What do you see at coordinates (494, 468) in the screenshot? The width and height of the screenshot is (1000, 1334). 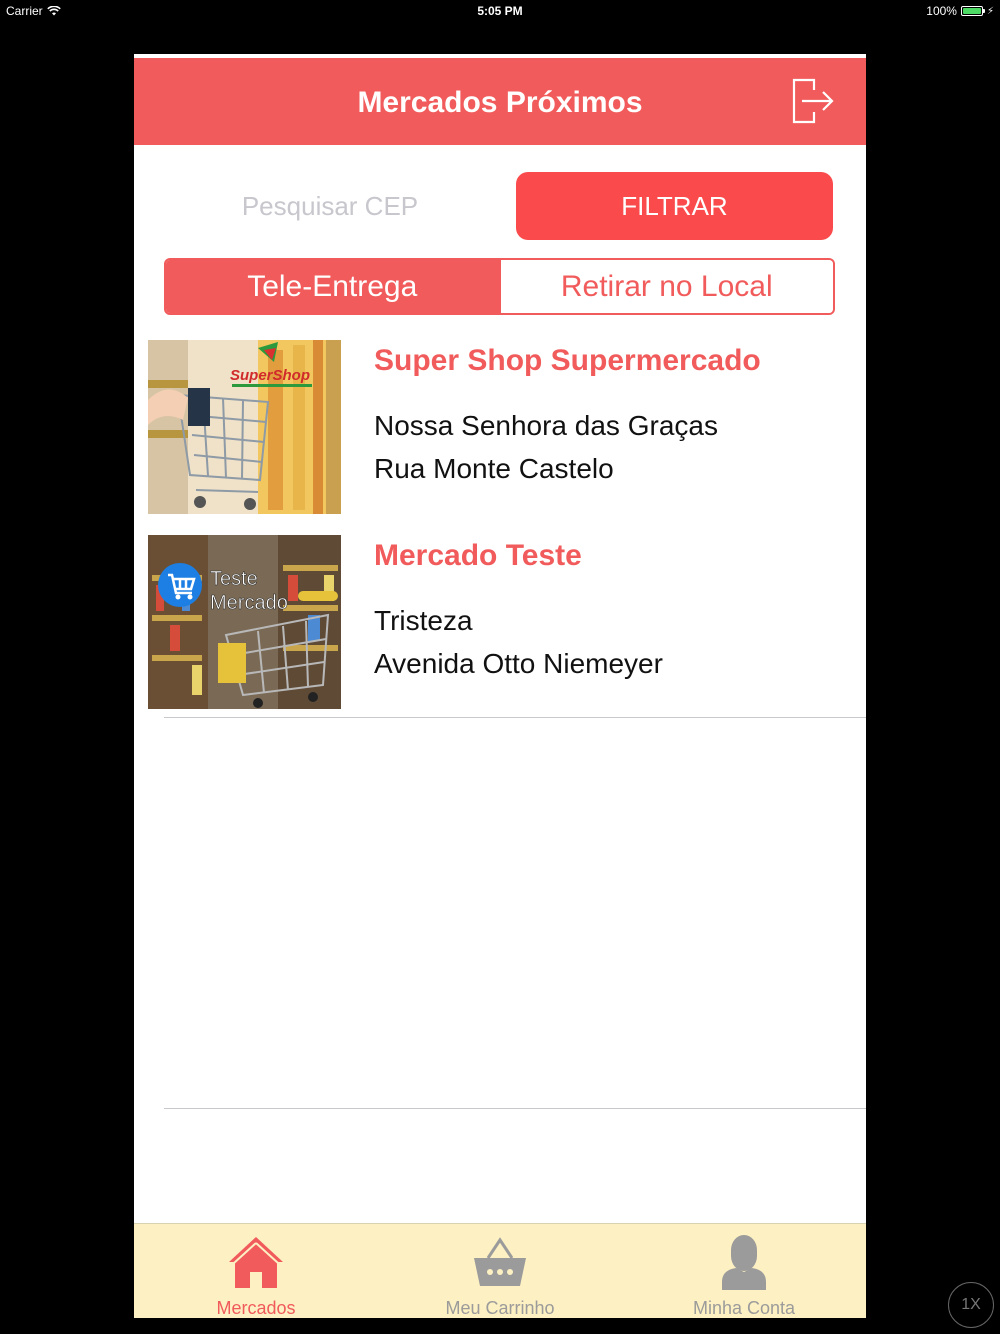 I see `market-street: Rua Monte Castelo` at bounding box center [494, 468].